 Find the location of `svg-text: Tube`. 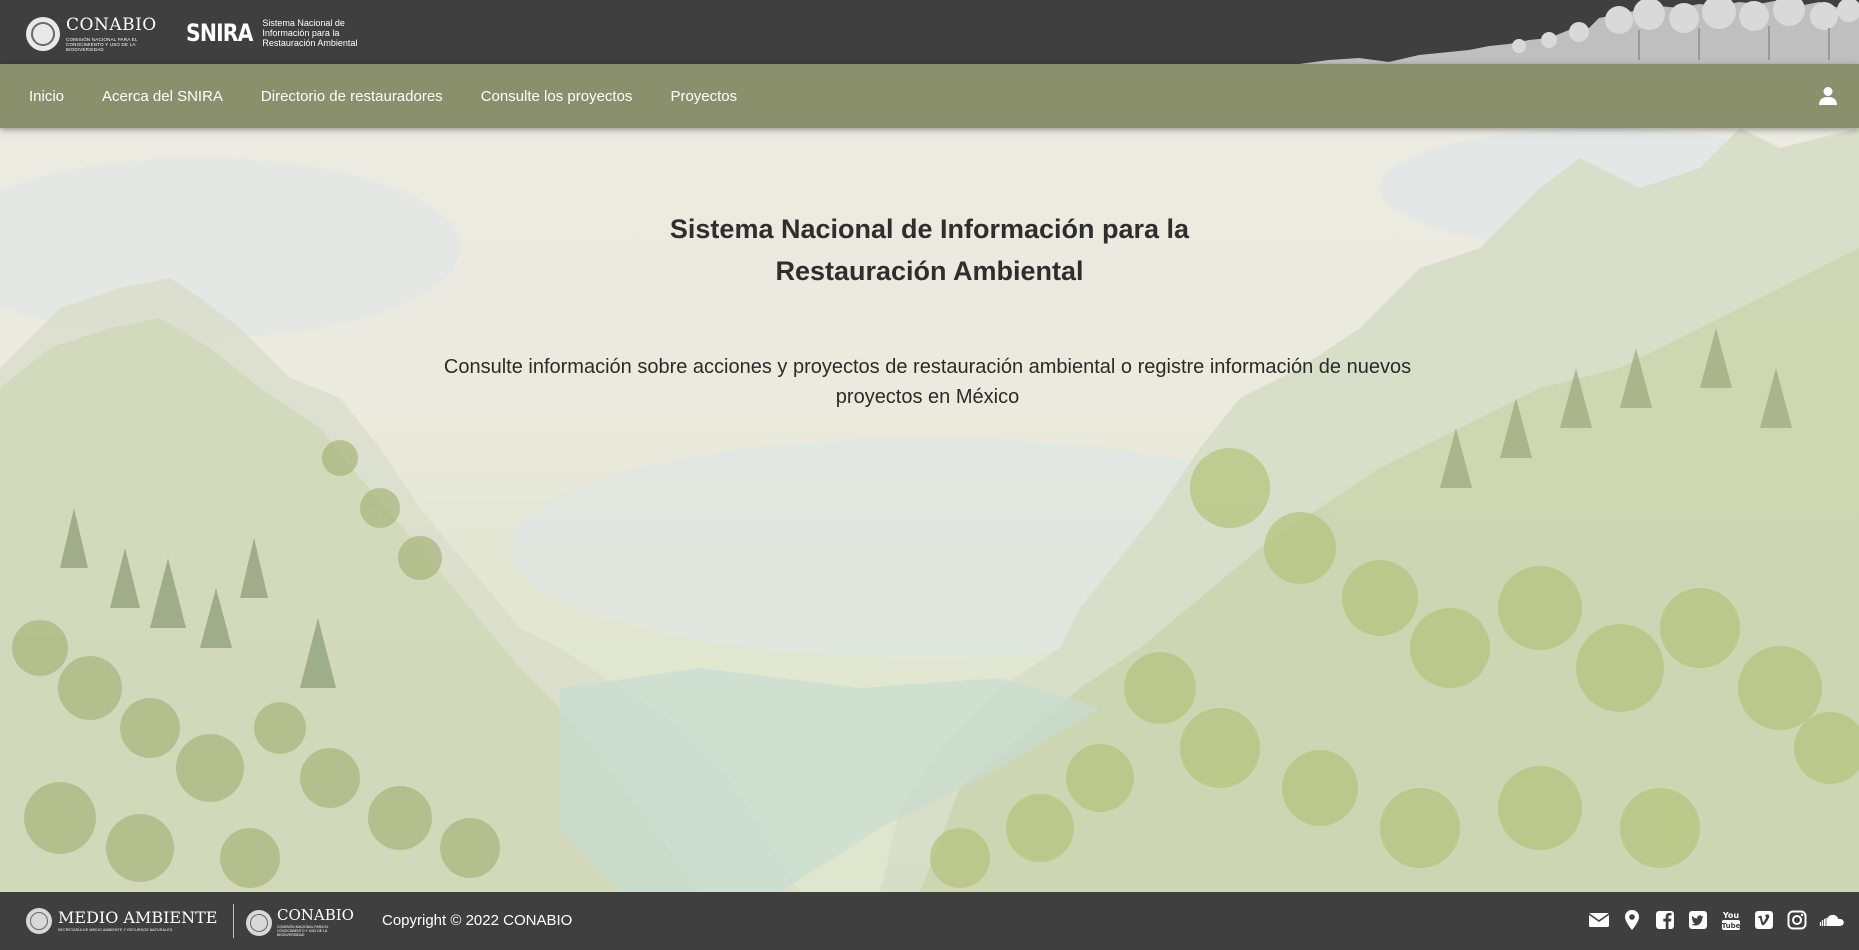

svg-text: Tube is located at coordinates (1731, 926).